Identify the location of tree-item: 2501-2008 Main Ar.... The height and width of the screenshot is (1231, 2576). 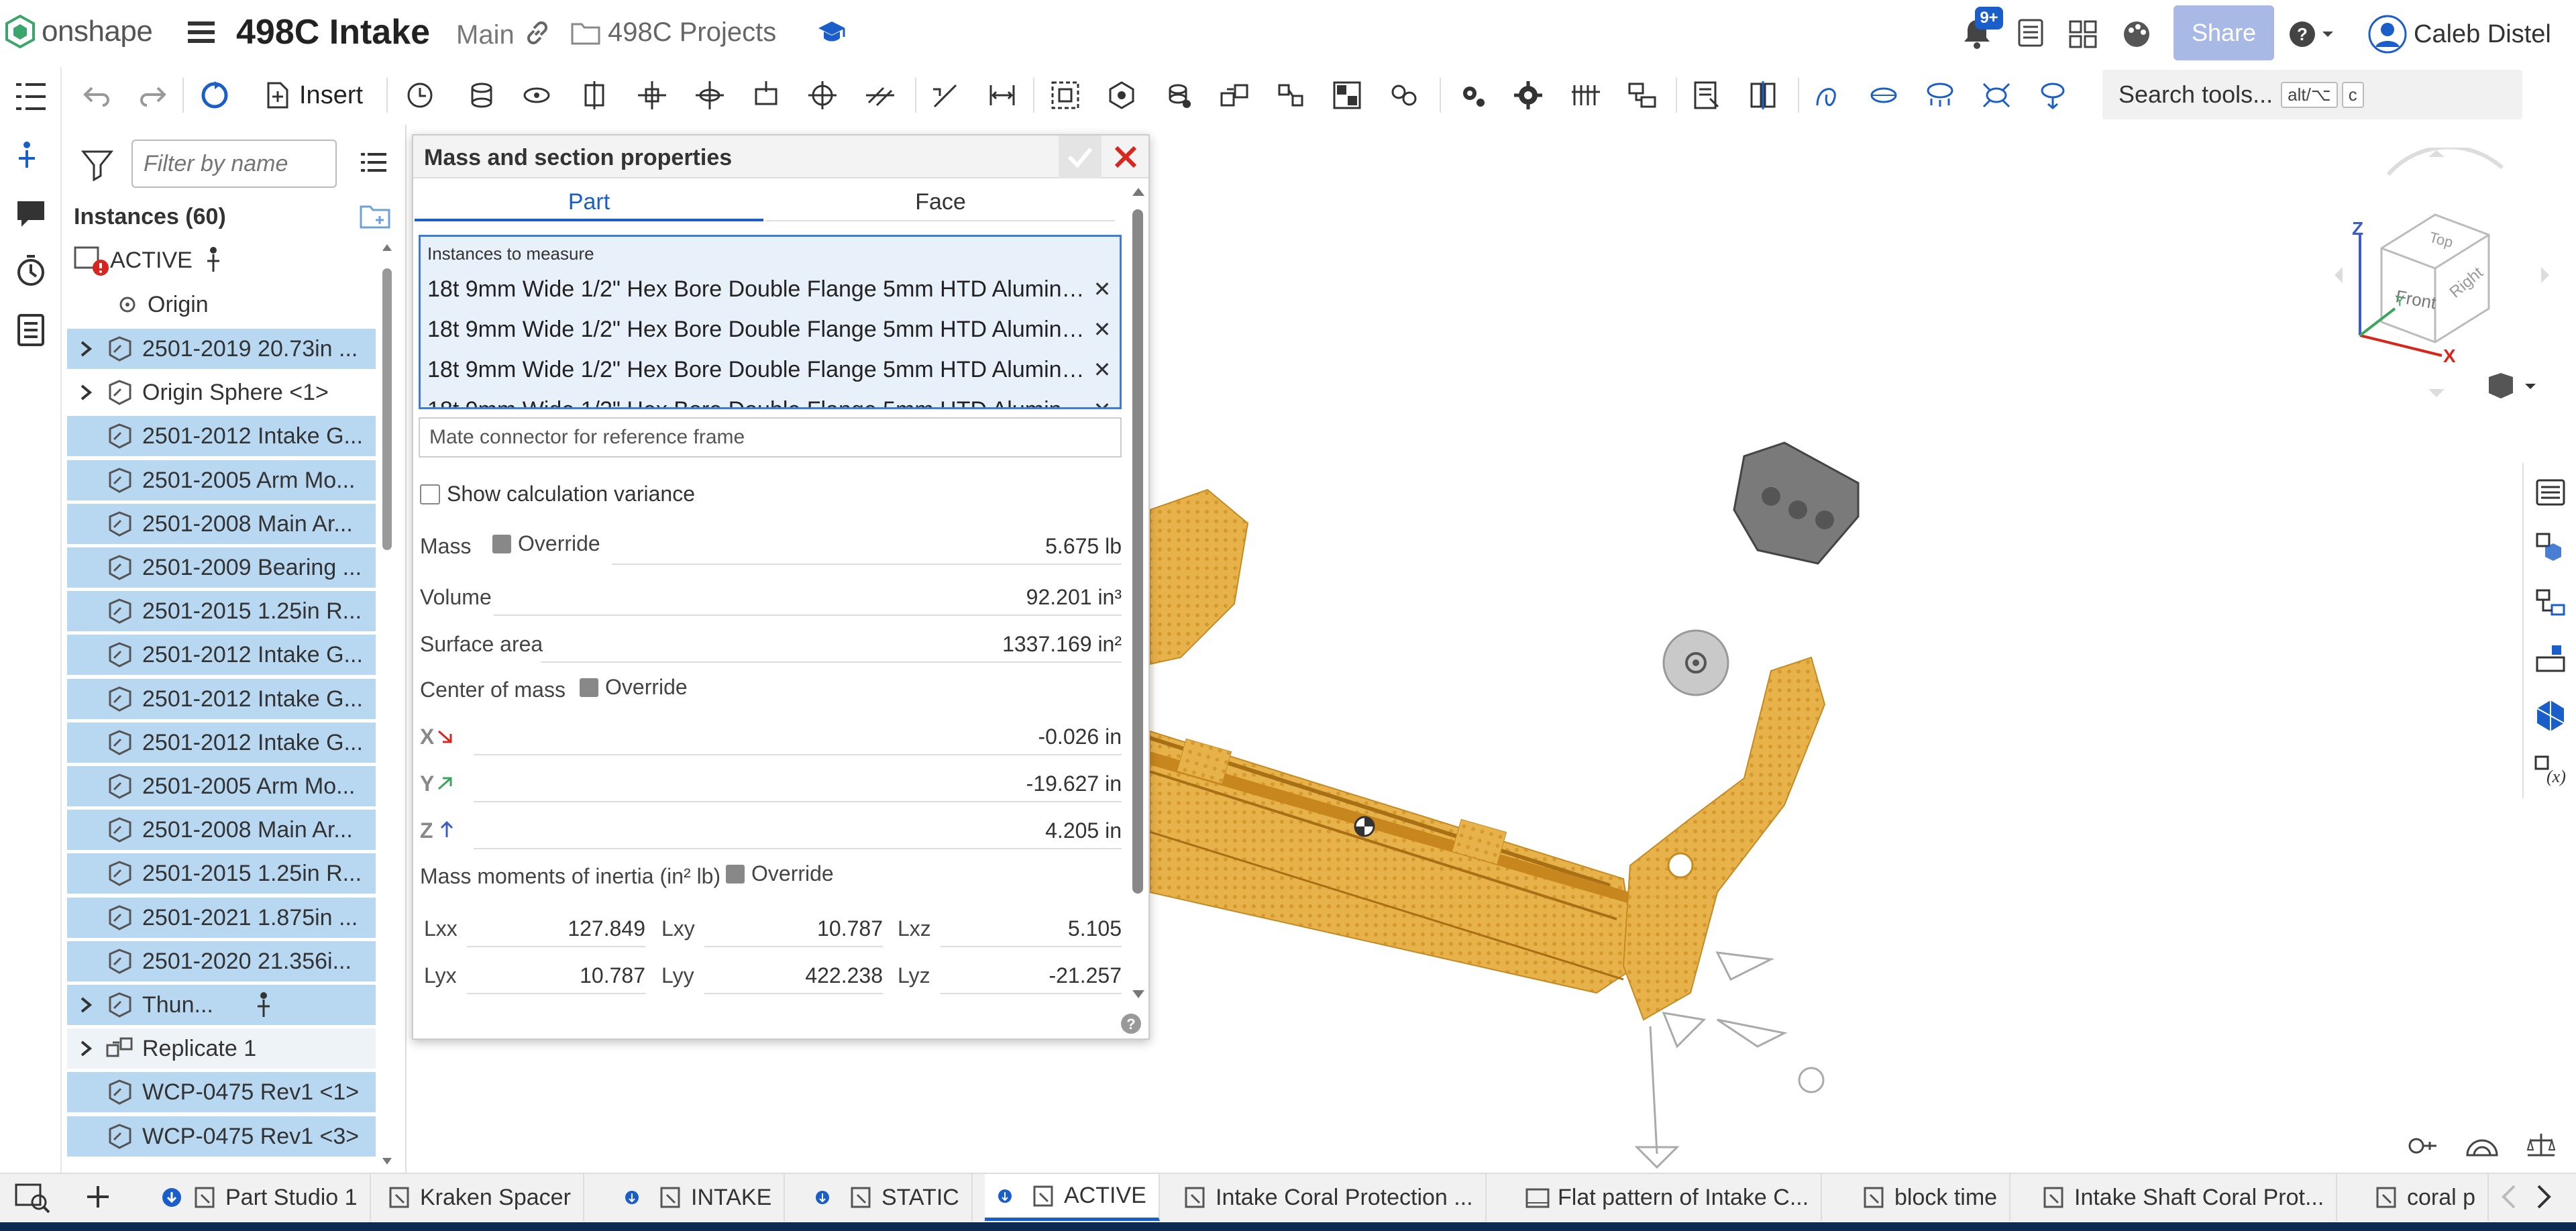
(221, 524).